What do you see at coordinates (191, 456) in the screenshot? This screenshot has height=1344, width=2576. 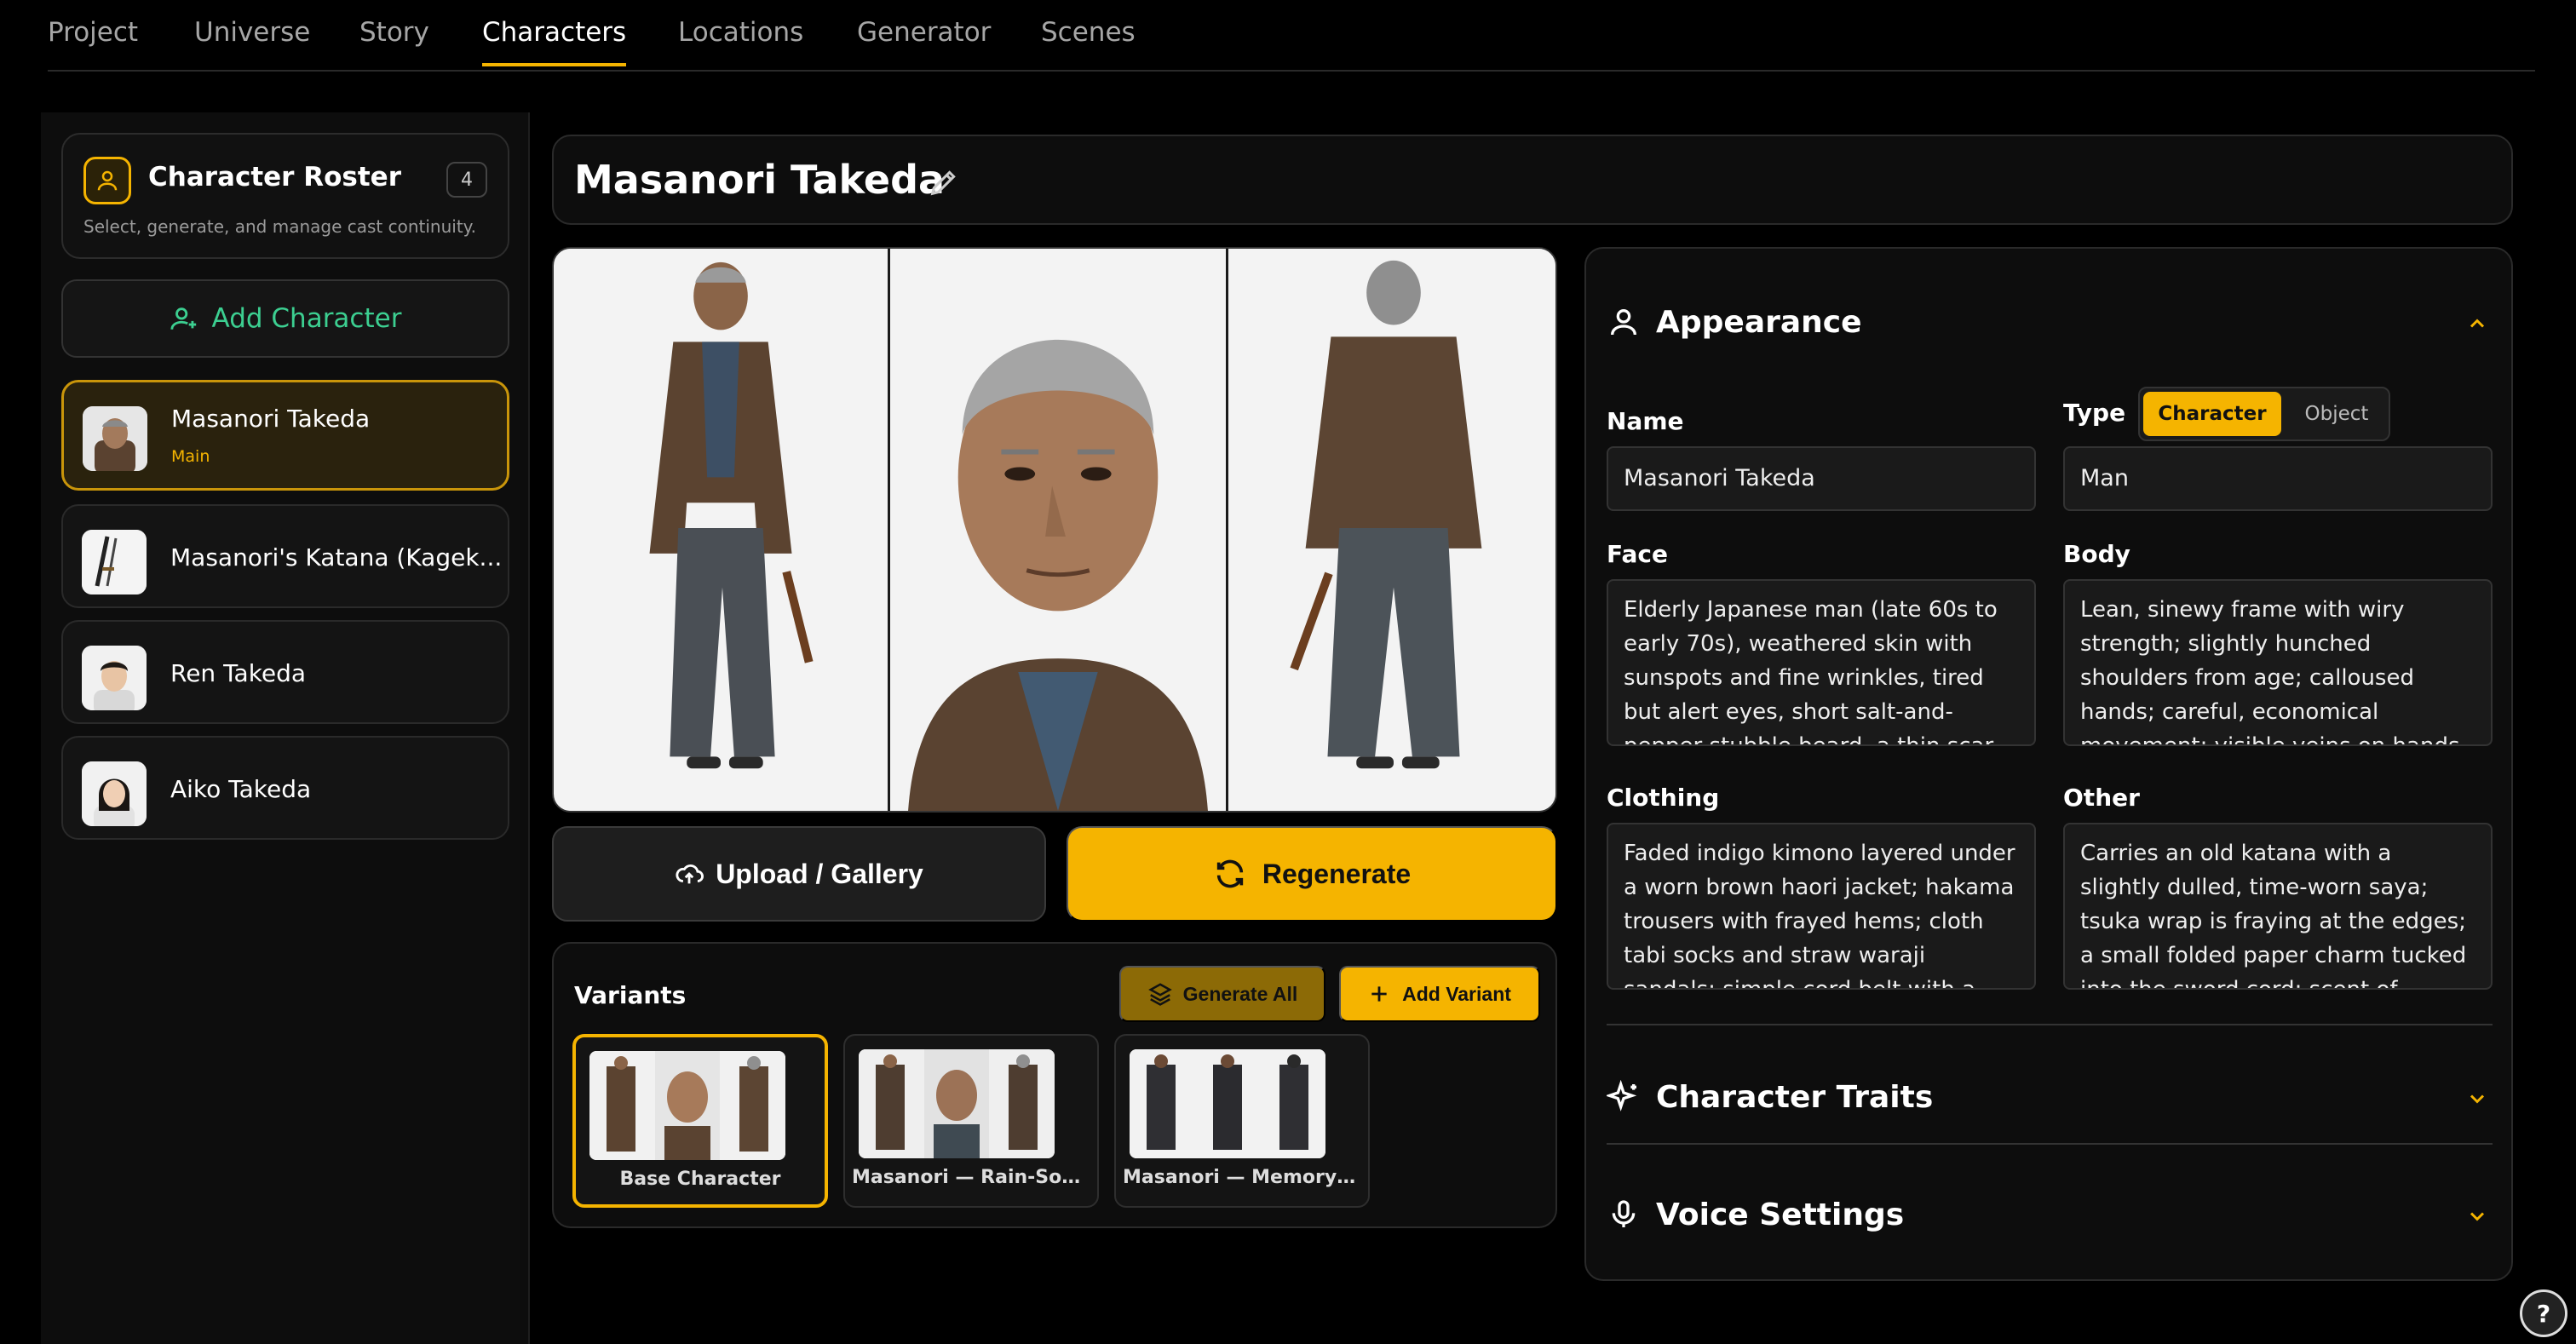 I see `character-tag: Main` at bounding box center [191, 456].